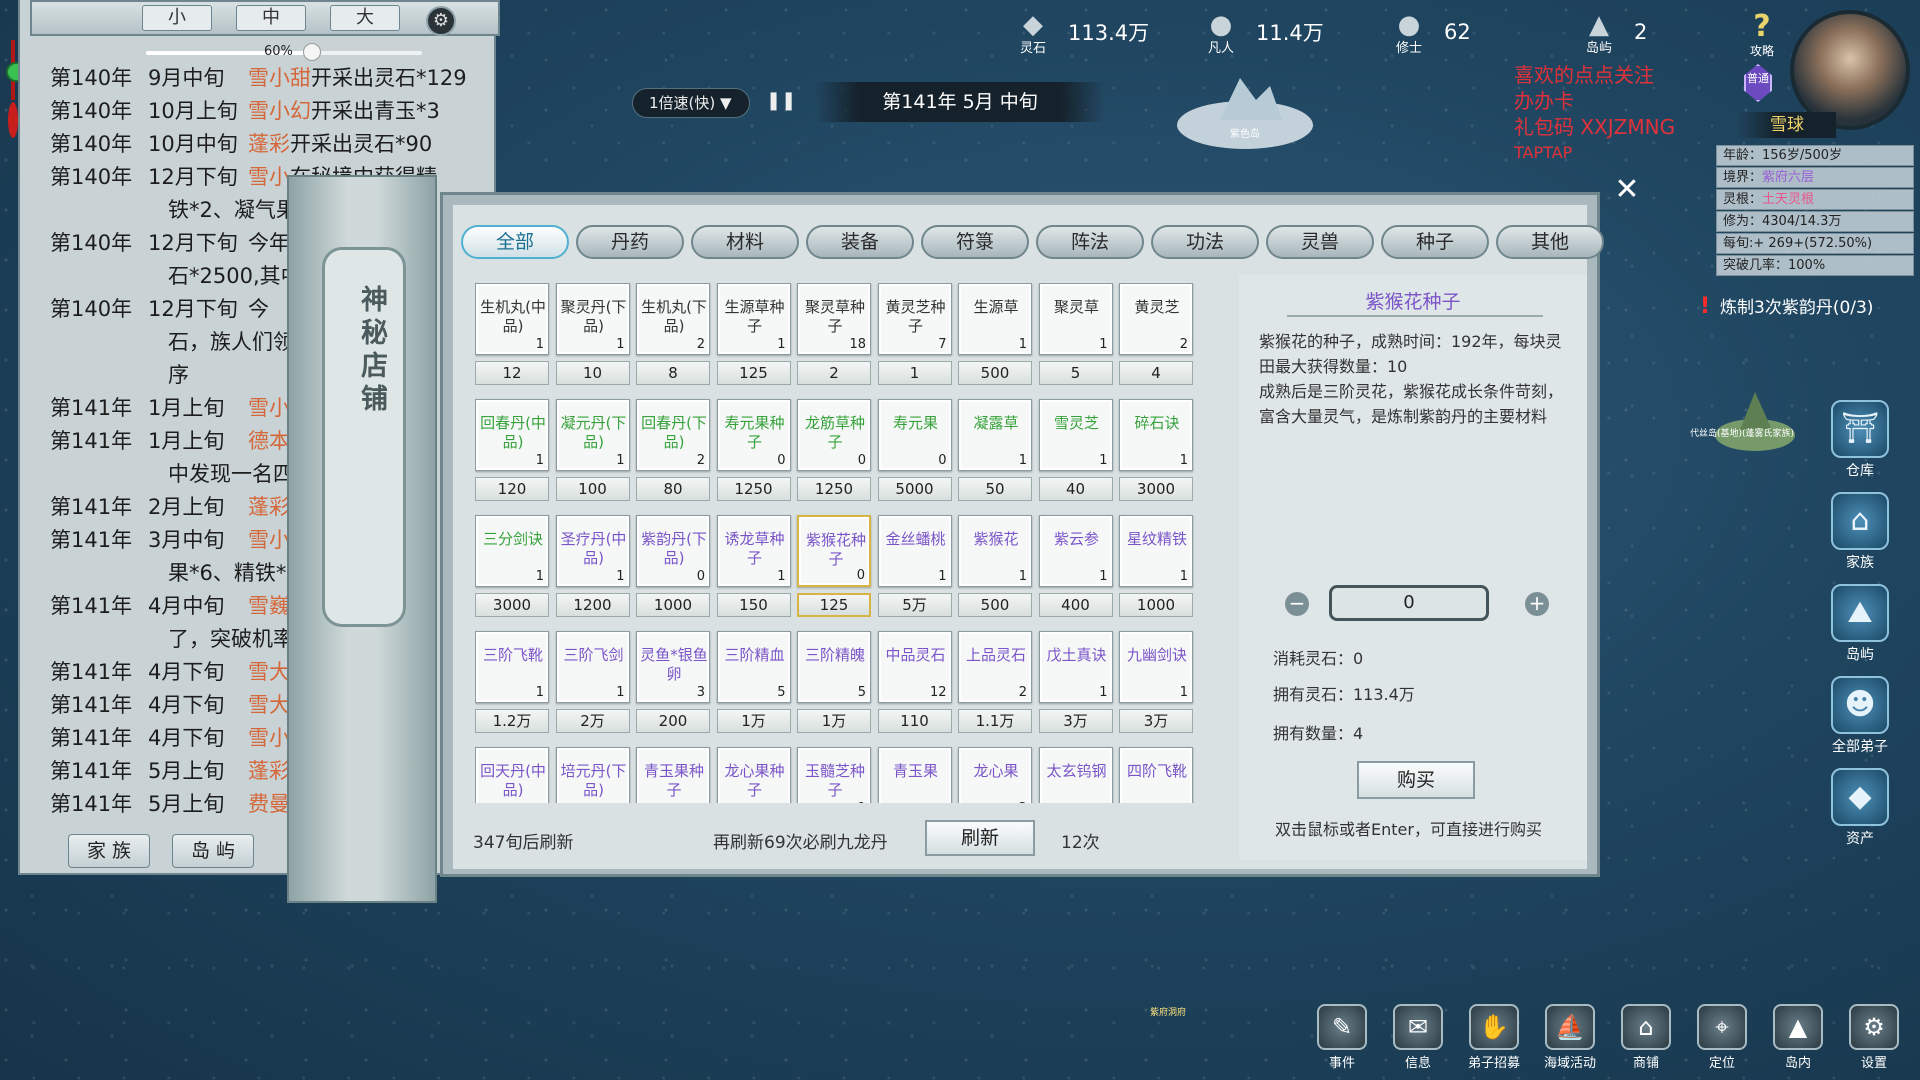 The width and height of the screenshot is (1920, 1080). I want to click on shop-item: 回天丹(中品), so click(512, 775).